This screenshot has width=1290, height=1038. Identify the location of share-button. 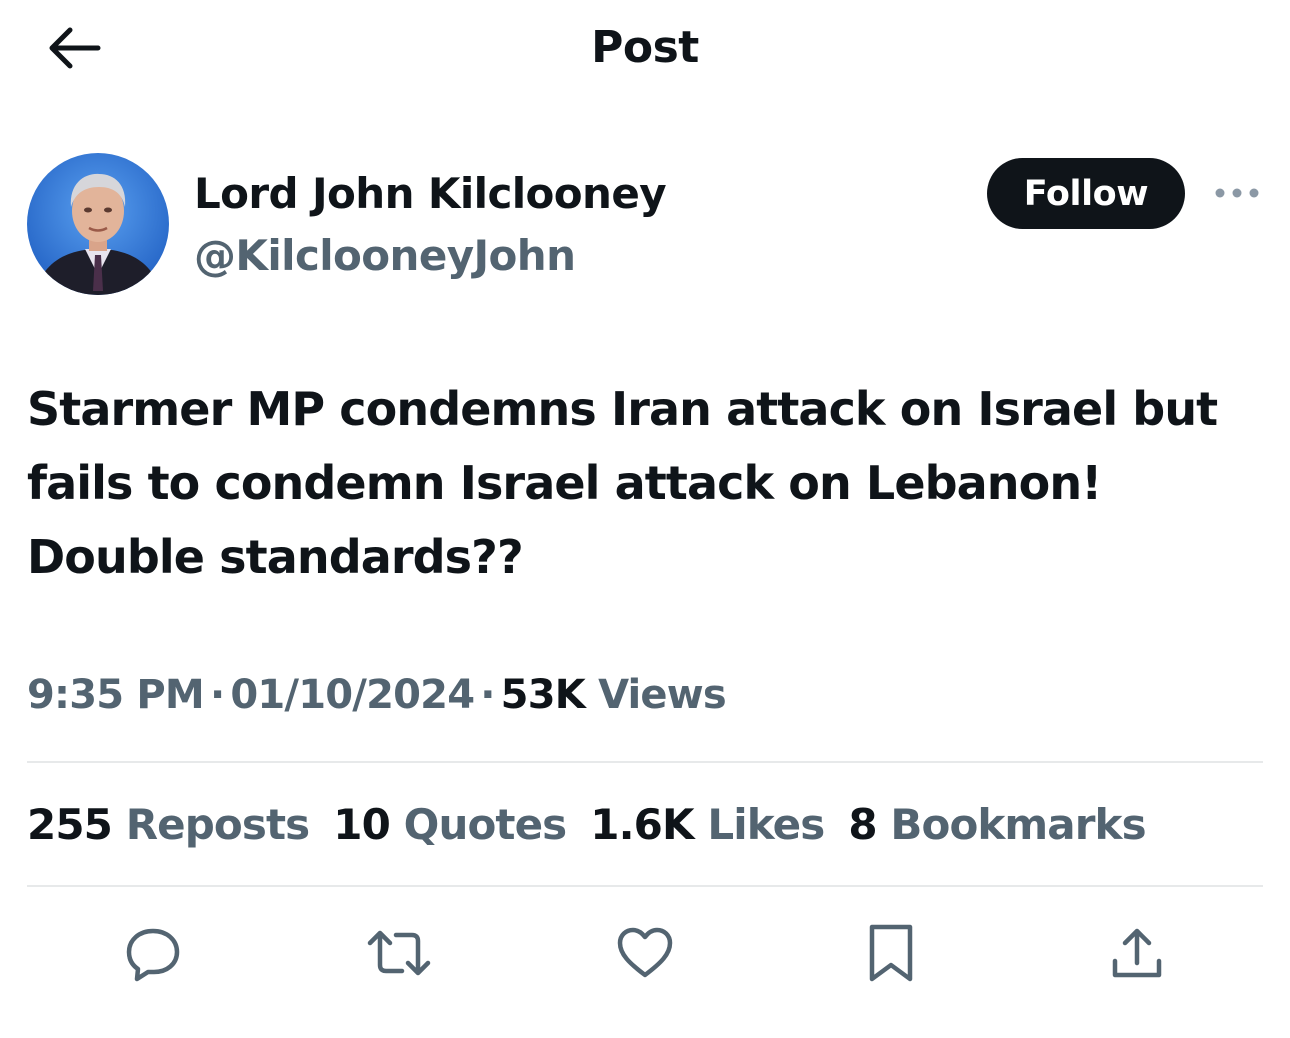
(1137, 955).